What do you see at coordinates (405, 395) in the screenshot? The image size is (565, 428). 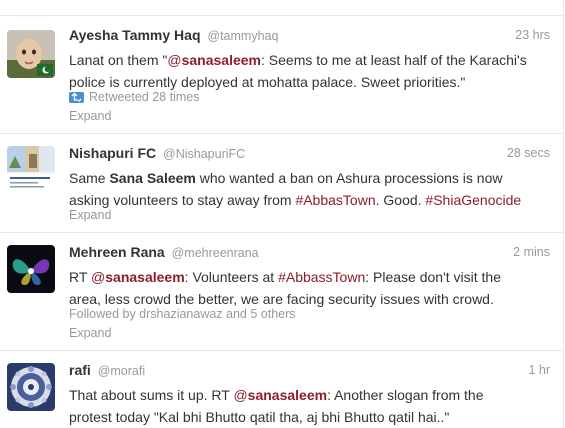 I see `text-segment: : Another slogan from the` at bounding box center [405, 395].